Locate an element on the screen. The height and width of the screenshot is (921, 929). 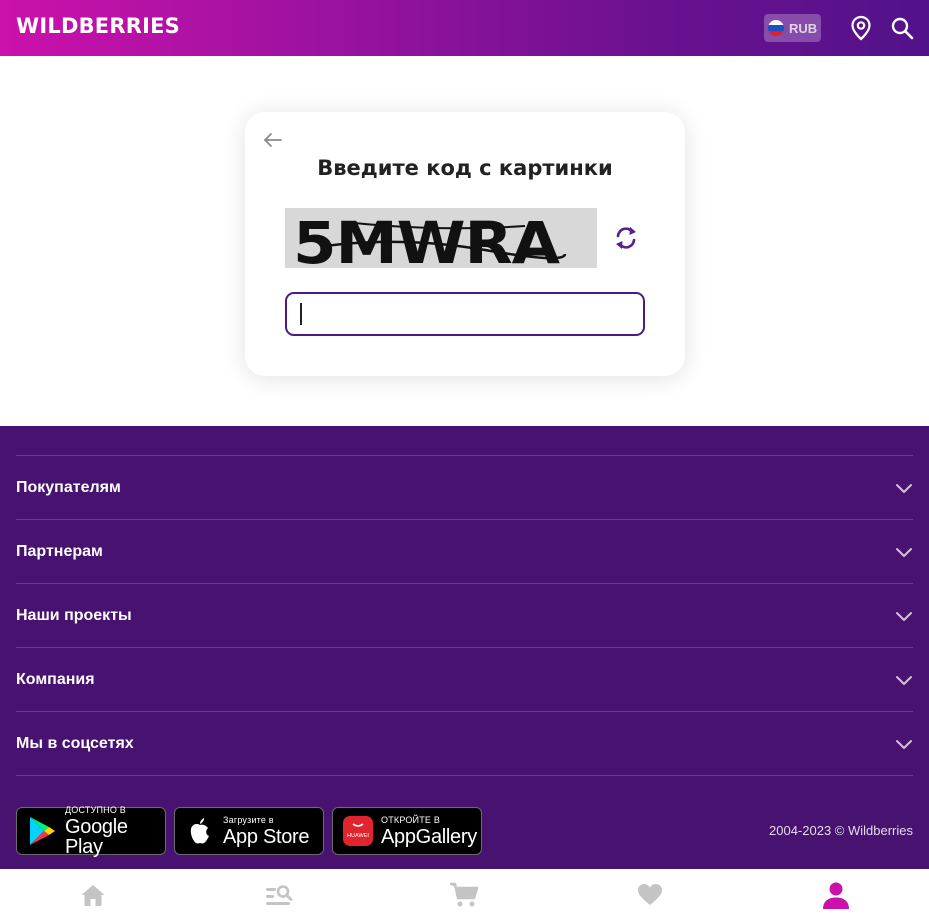
captcha-title: Введите код с картинки is located at coordinates (465, 168).